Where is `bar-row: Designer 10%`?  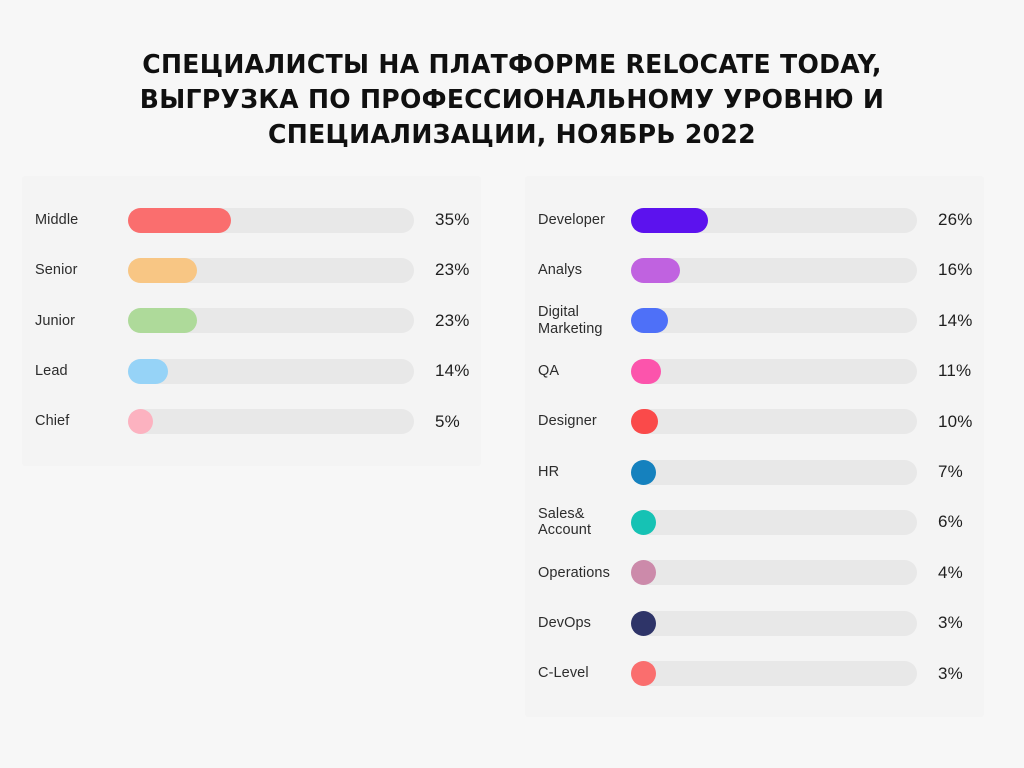
bar-row: Designer 10% is located at coordinates (754, 422).